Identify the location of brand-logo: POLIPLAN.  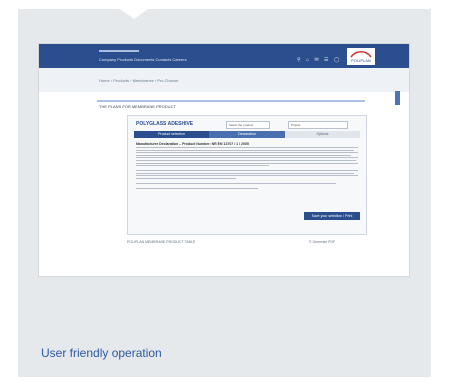
(361, 56).